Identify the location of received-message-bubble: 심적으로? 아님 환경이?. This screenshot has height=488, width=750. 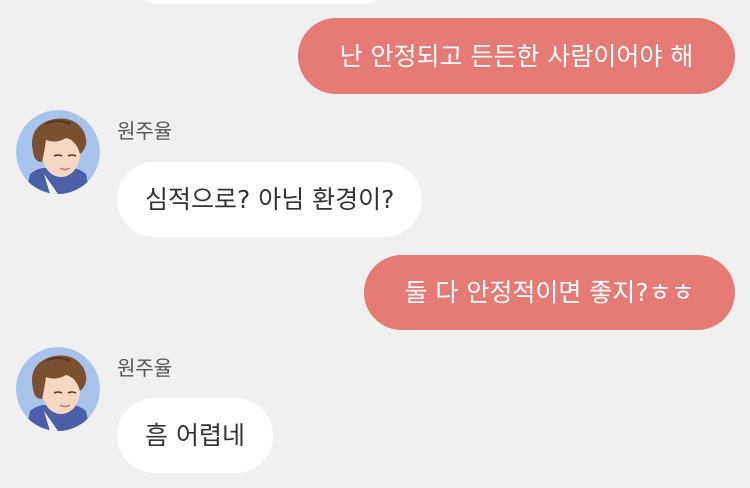
(270, 199).